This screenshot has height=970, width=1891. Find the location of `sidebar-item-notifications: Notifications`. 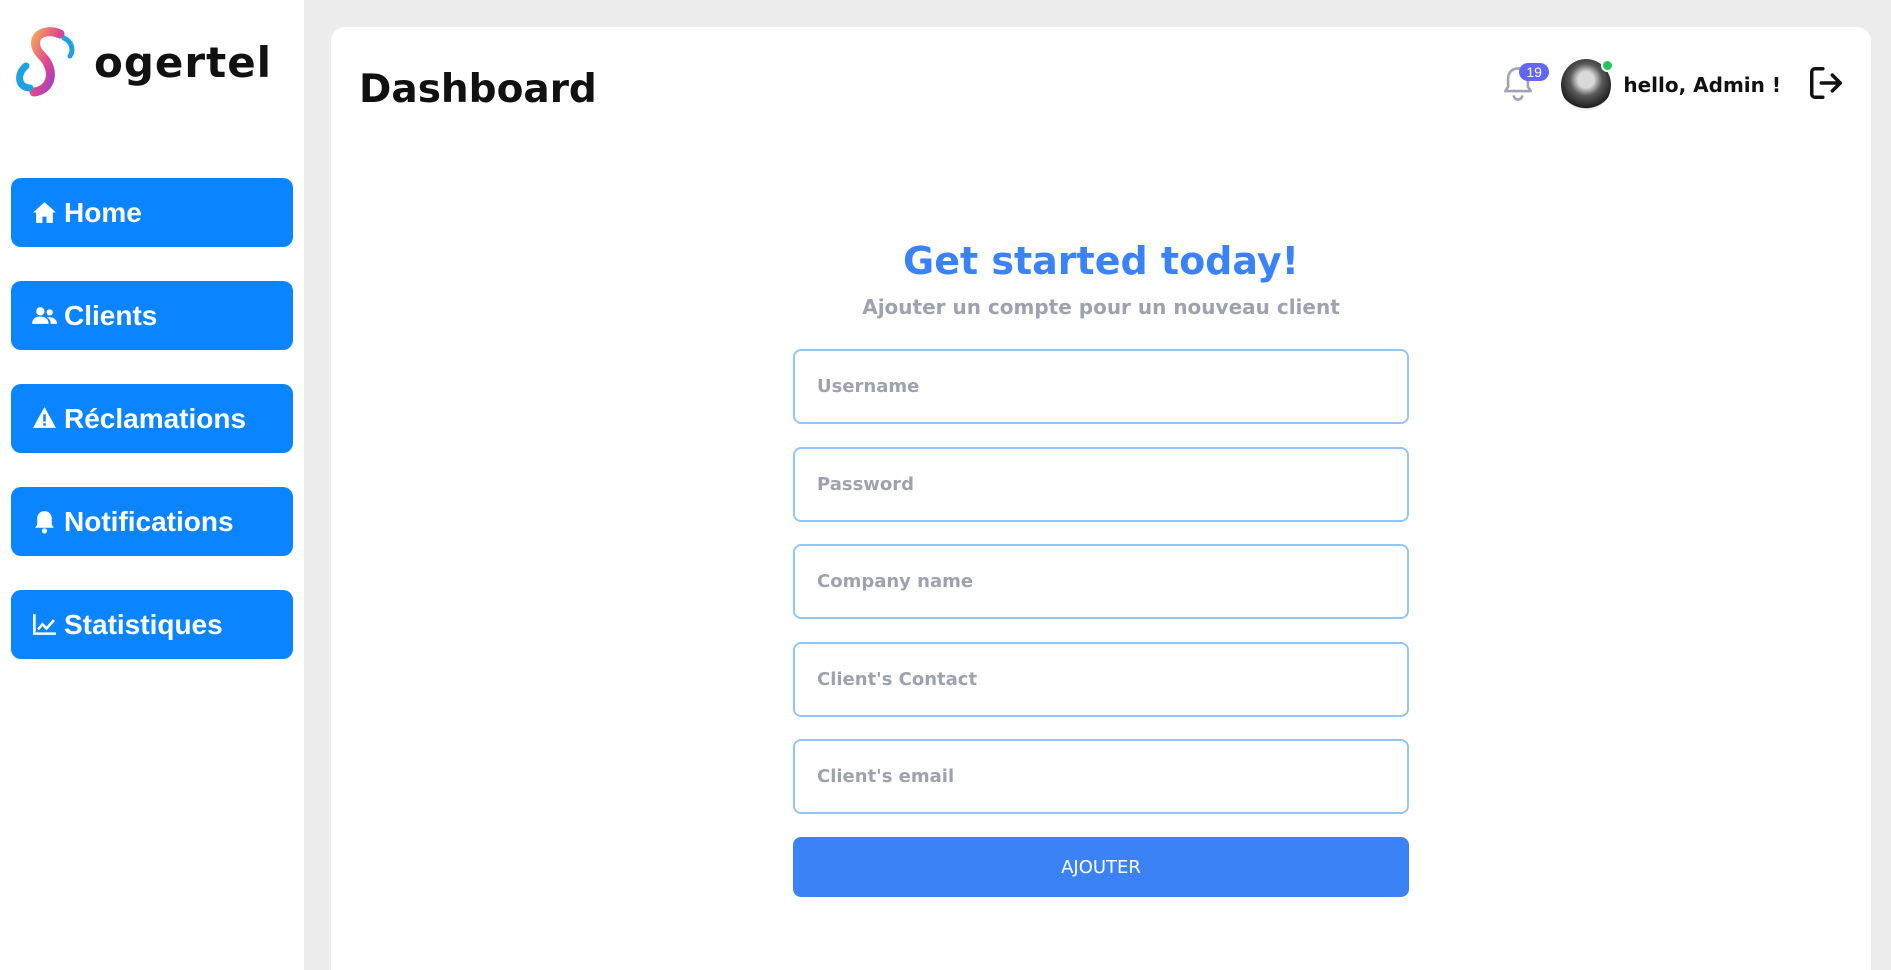

sidebar-item-notifications: Notifications is located at coordinates (152, 521).